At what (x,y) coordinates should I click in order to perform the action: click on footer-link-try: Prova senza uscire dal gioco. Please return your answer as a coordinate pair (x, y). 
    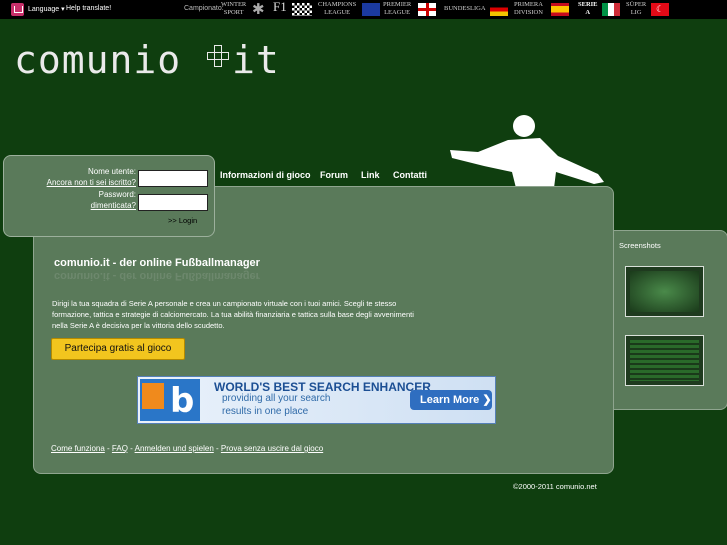
    Looking at the image, I should click on (272, 448).